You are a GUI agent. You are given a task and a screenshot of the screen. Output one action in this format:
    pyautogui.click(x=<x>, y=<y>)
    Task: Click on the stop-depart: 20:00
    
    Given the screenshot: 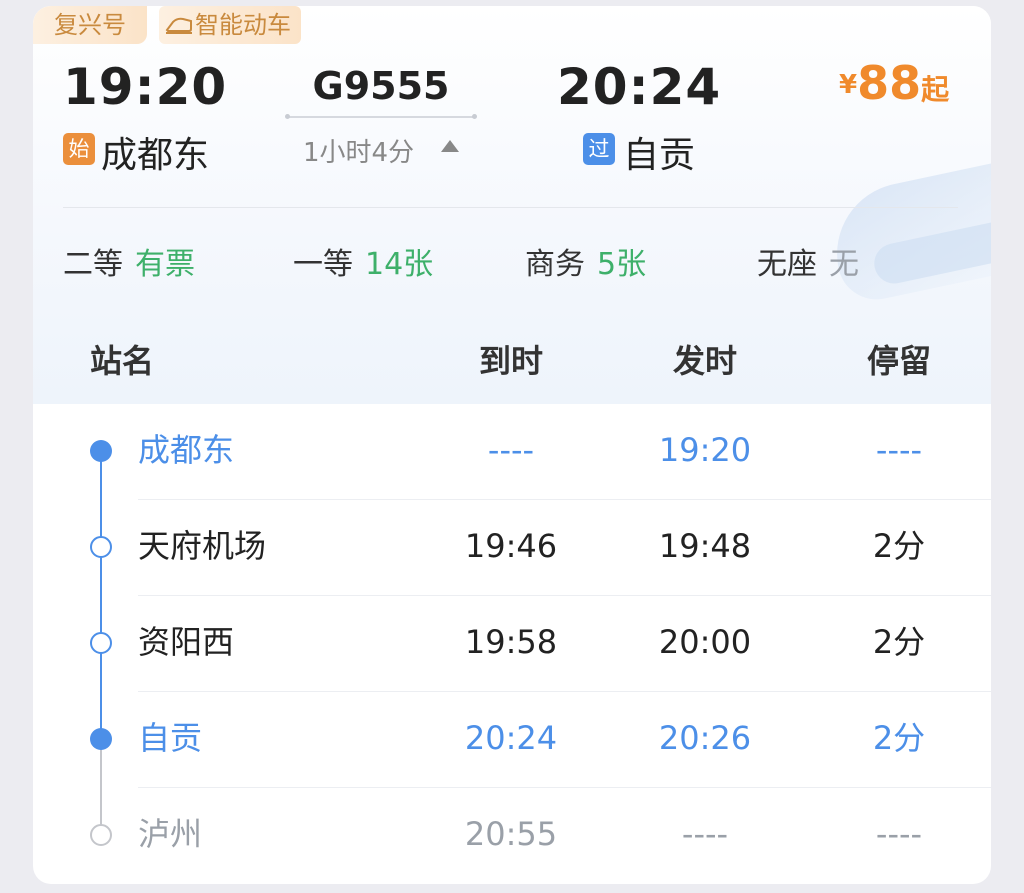 What is the action you would take?
    pyautogui.click(x=705, y=642)
    